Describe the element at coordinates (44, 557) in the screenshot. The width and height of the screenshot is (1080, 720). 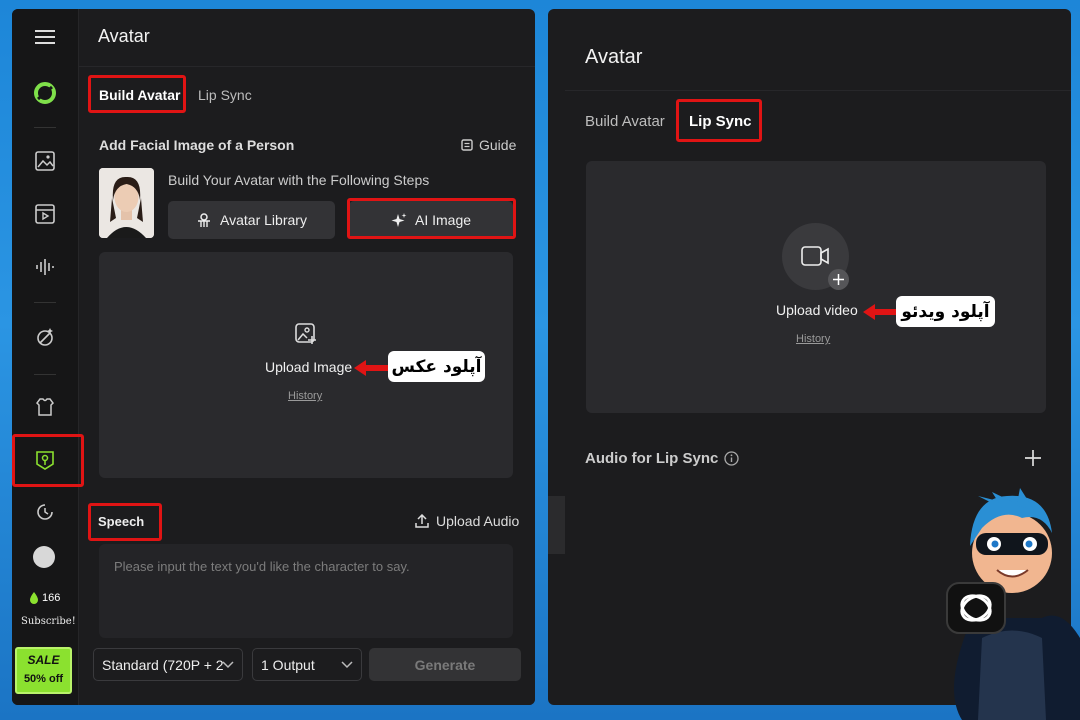
I see `user-avatar` at that location.